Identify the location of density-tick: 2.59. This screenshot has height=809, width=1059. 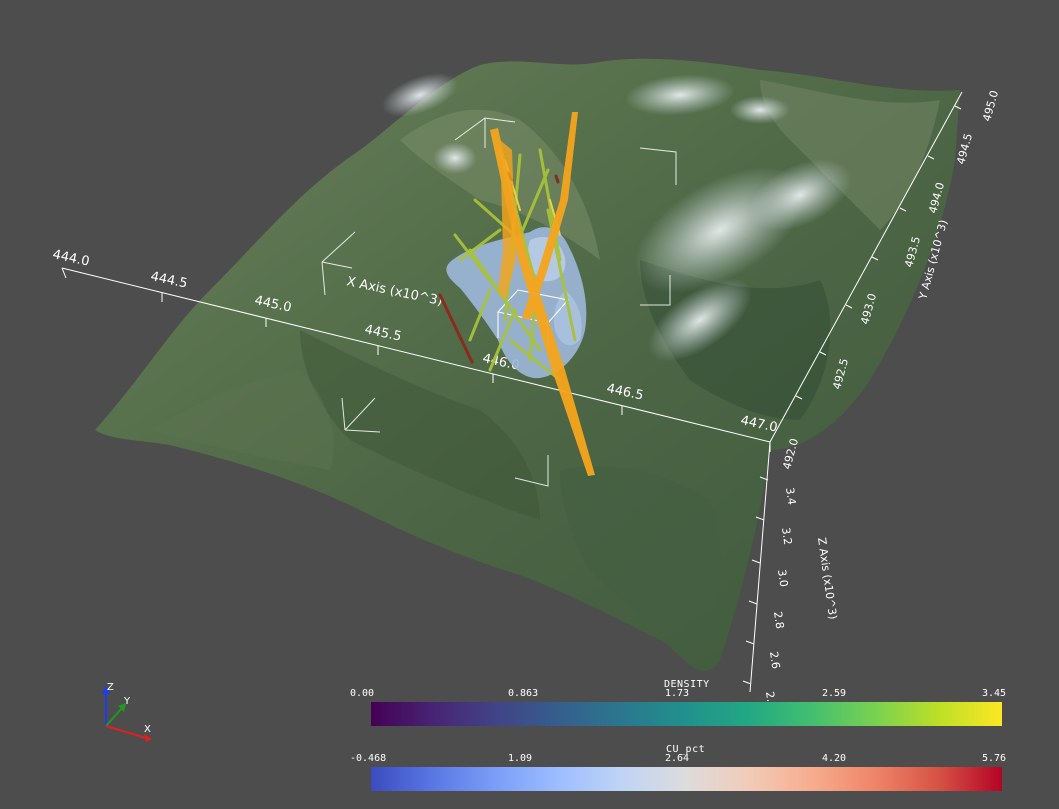
(834, 693).